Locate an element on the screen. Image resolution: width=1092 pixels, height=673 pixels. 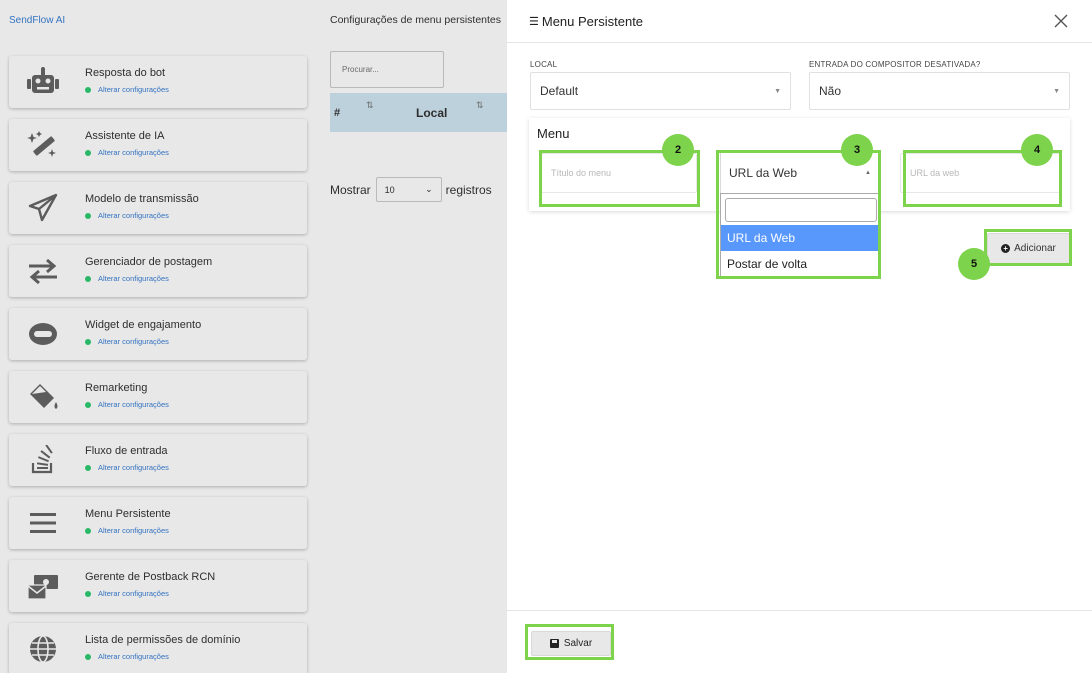
add-menu-item-button: + Adicionar is located at coordinates (1028, 248).